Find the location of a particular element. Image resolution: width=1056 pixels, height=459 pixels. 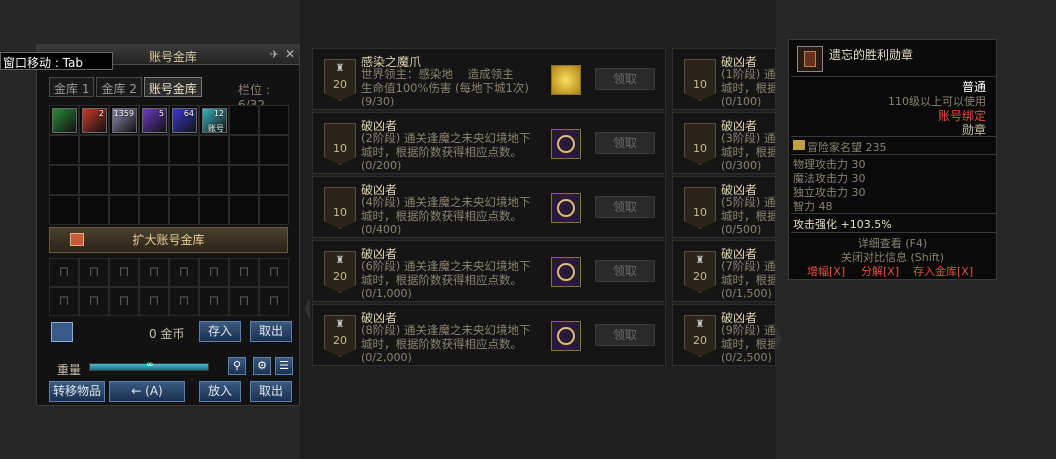

weight-value: ∞ is located at coordinates (150, 365).